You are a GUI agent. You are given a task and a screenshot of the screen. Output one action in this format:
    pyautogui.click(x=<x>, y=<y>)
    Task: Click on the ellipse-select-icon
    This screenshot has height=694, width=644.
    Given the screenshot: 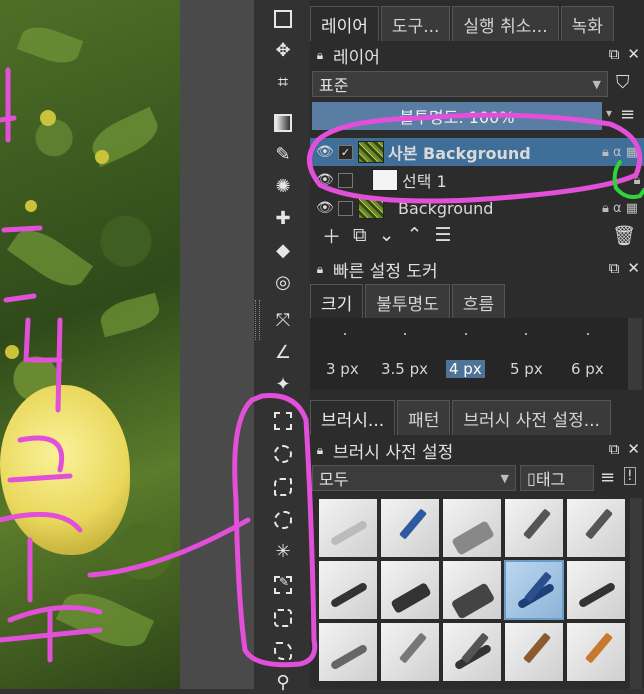 What is the action you would take?
    pyautogui.click(x=283, y=454)
    